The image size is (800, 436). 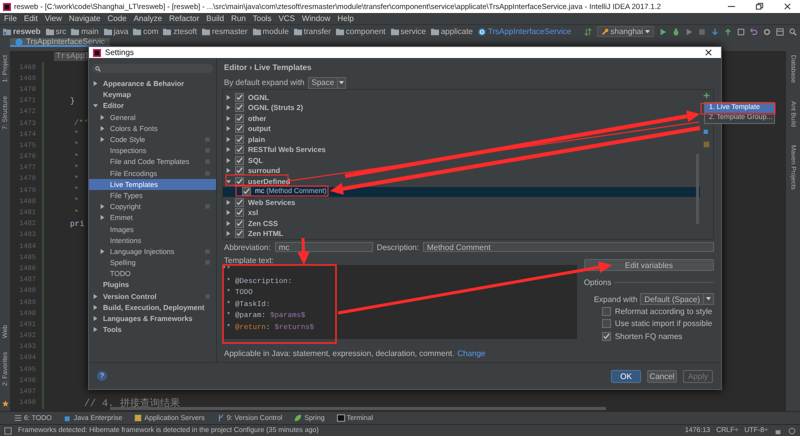 I want to click on breadcrumb-item: com, so click(x=150, y=31).